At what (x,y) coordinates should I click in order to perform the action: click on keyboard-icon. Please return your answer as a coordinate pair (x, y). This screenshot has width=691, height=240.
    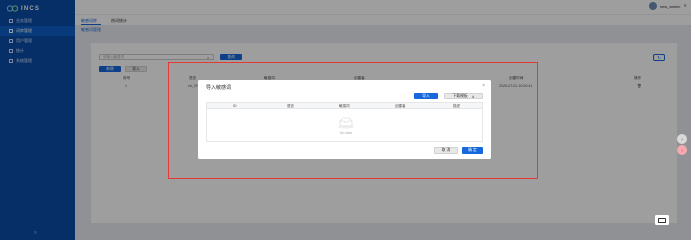
    Looking at the image, I should click on (662, 220).